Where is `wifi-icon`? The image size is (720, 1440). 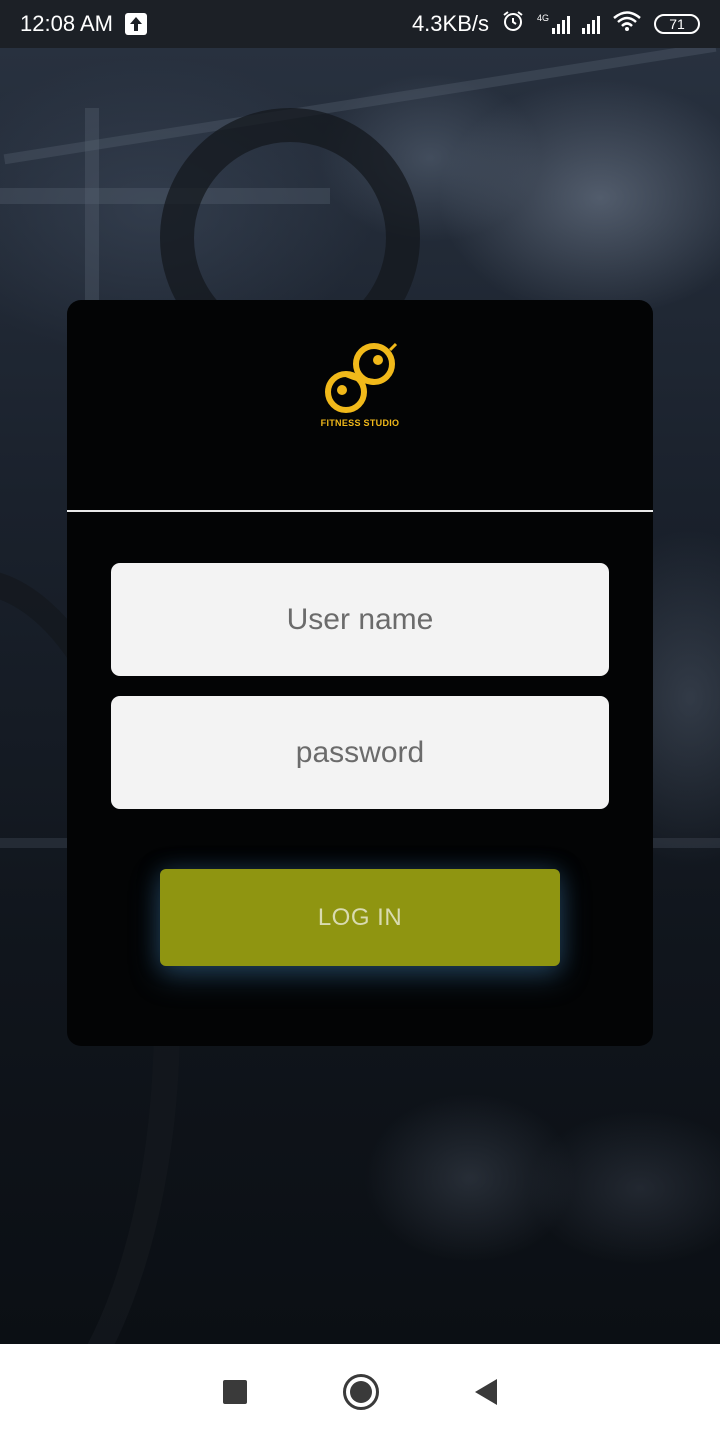
wifi-icon is located at coordinates (627, 24).